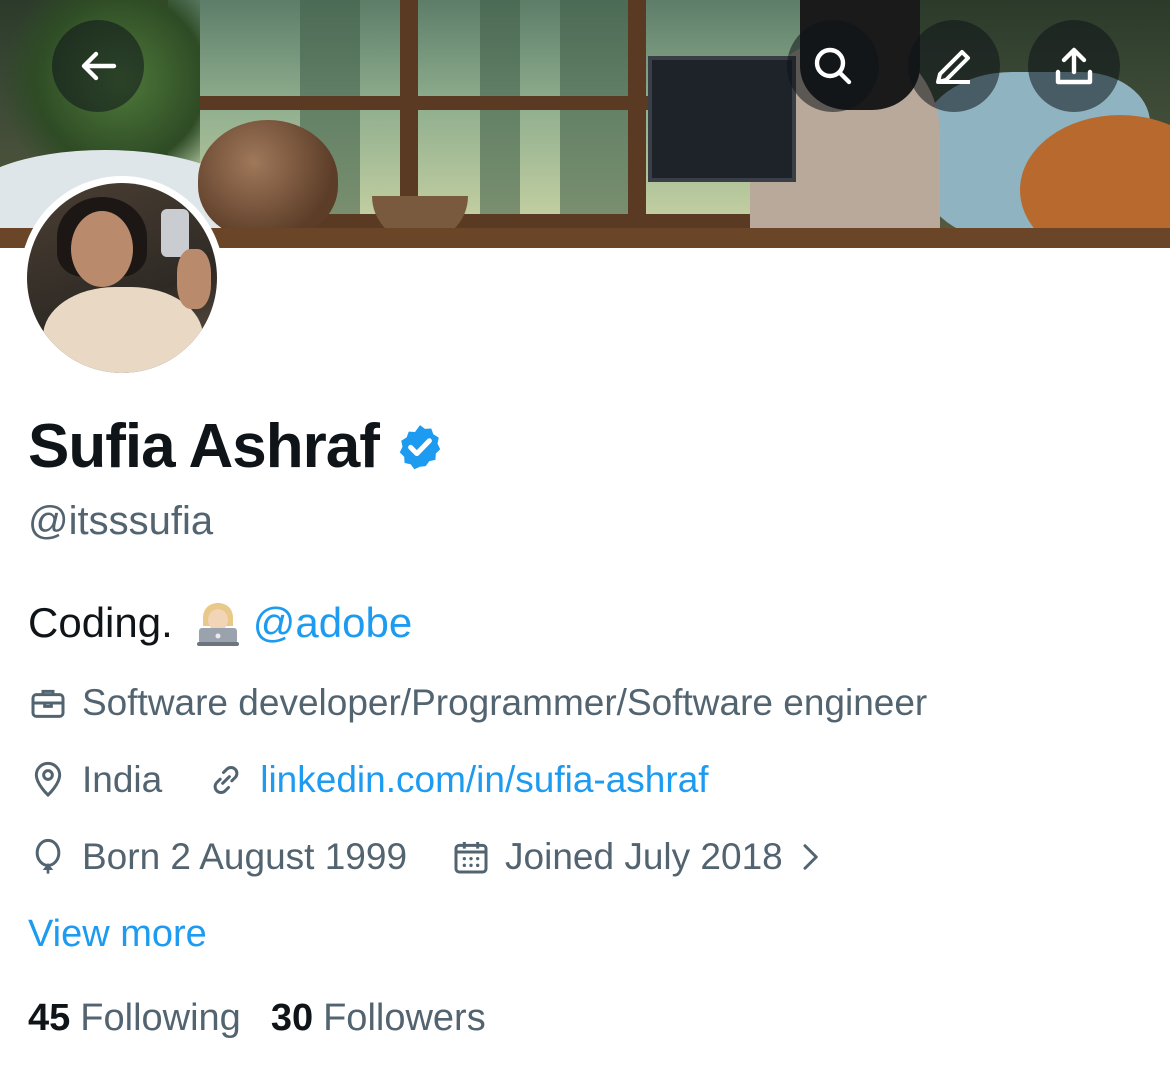  I want to click on calendar-icon, so click(471, 858).